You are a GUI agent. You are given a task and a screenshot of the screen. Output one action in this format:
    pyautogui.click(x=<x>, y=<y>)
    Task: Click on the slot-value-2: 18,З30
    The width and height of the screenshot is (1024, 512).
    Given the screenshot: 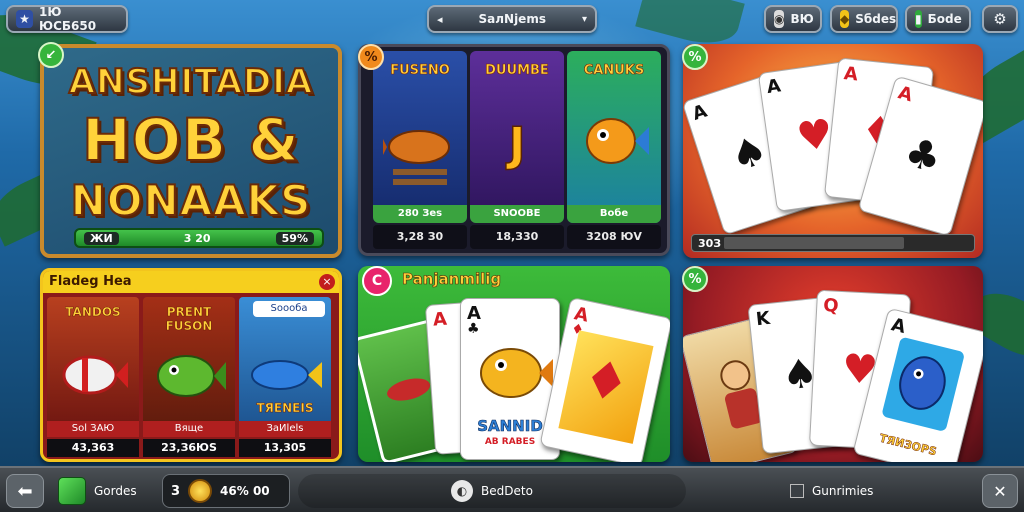 What is the action you would take?
    pyautogui.click(x=517, y=237)
    